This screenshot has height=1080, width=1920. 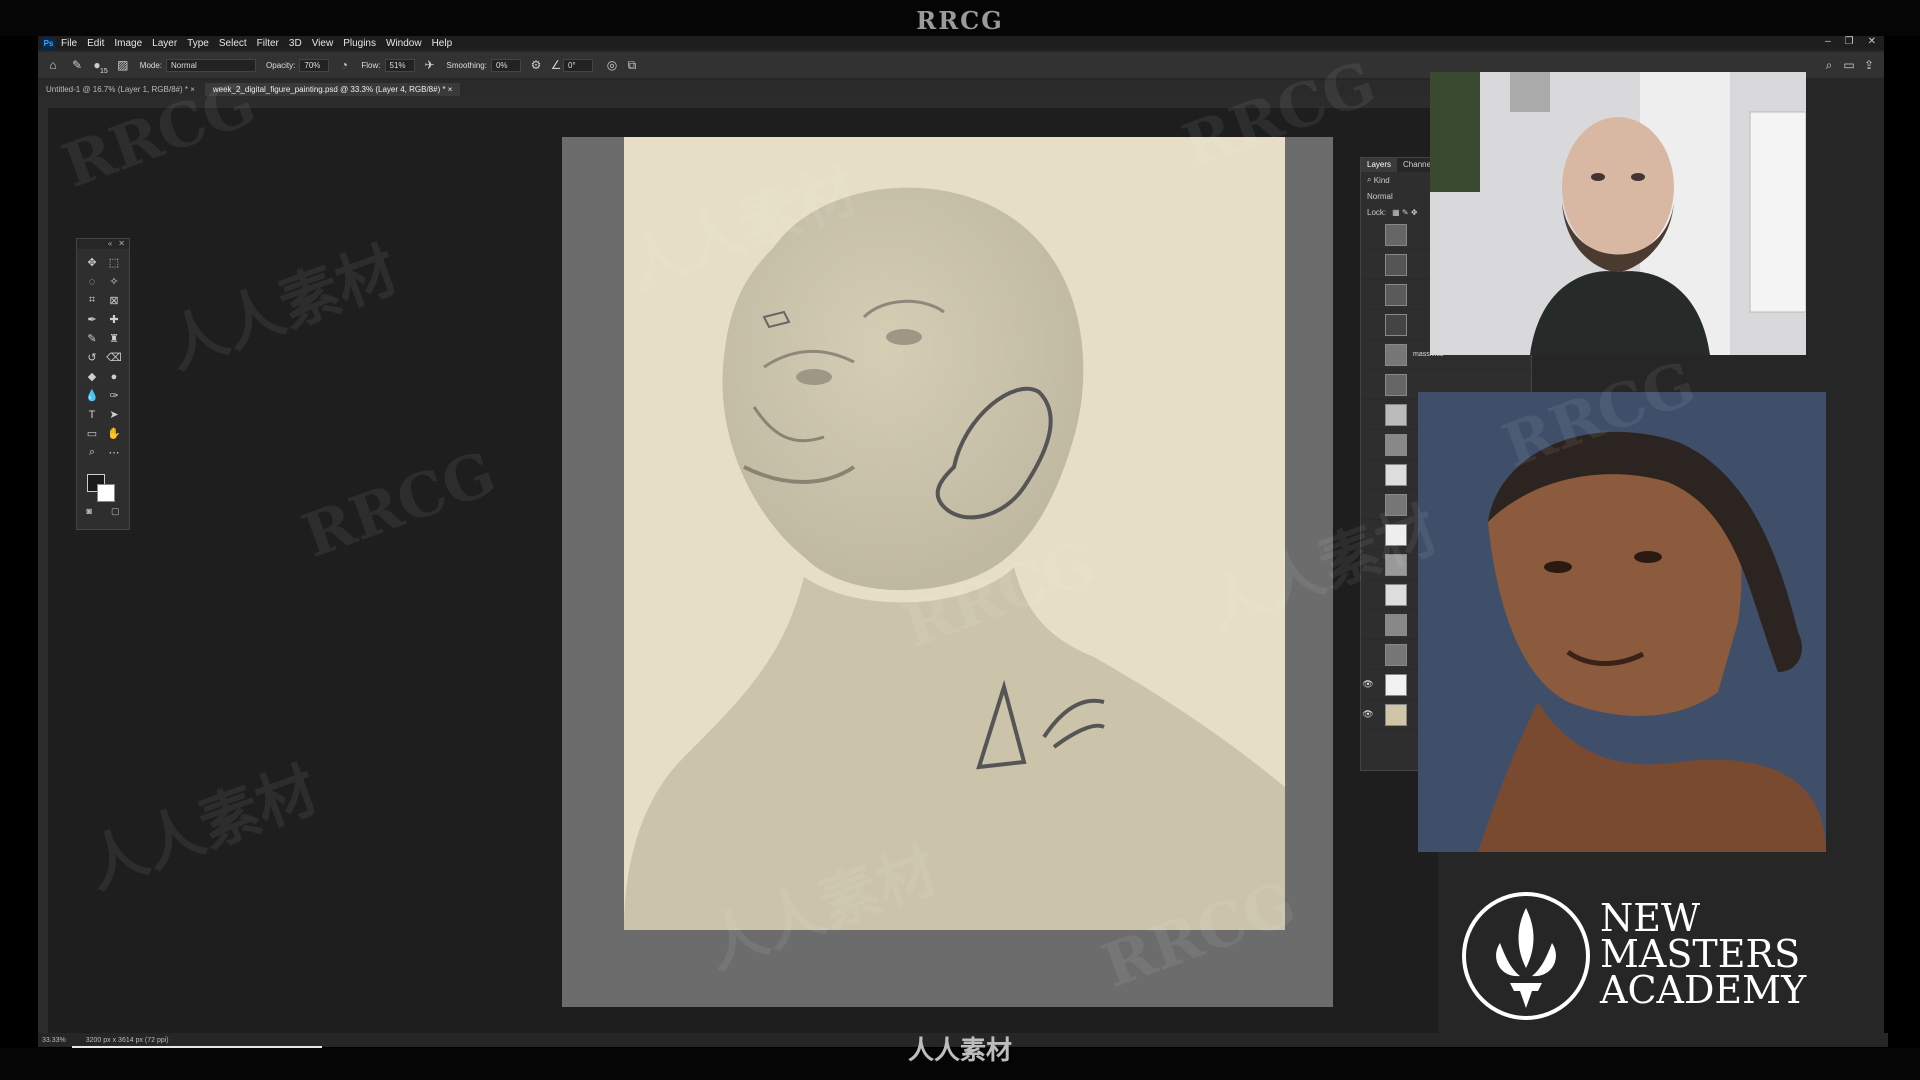 What do you see at coordinates (612, 65) in the screenshot?
I see `pressure-size-icon: ◎` at bounding box center [612, 65].